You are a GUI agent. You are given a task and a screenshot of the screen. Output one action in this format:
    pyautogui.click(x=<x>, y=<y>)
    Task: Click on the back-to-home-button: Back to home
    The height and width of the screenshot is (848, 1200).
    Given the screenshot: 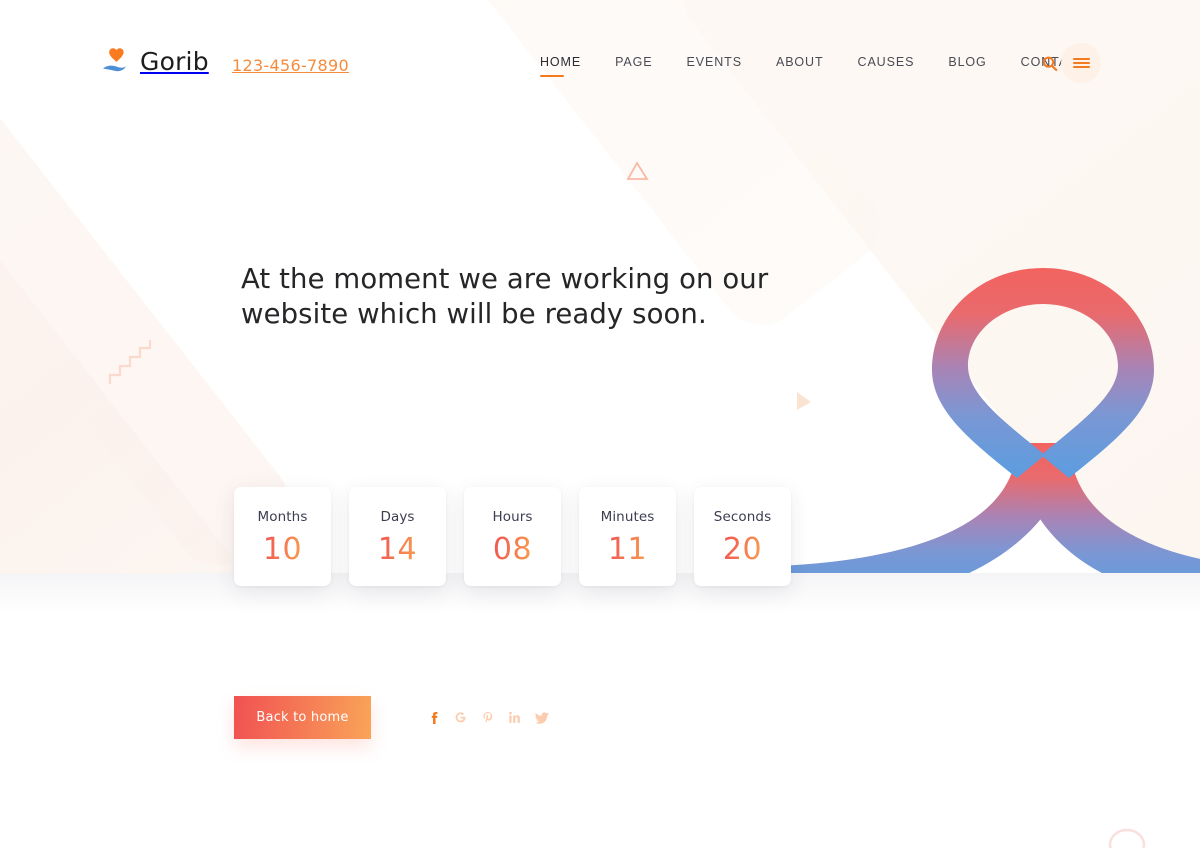 What is the action you would take?
    pyautogui.click(x=302, y=717)
    